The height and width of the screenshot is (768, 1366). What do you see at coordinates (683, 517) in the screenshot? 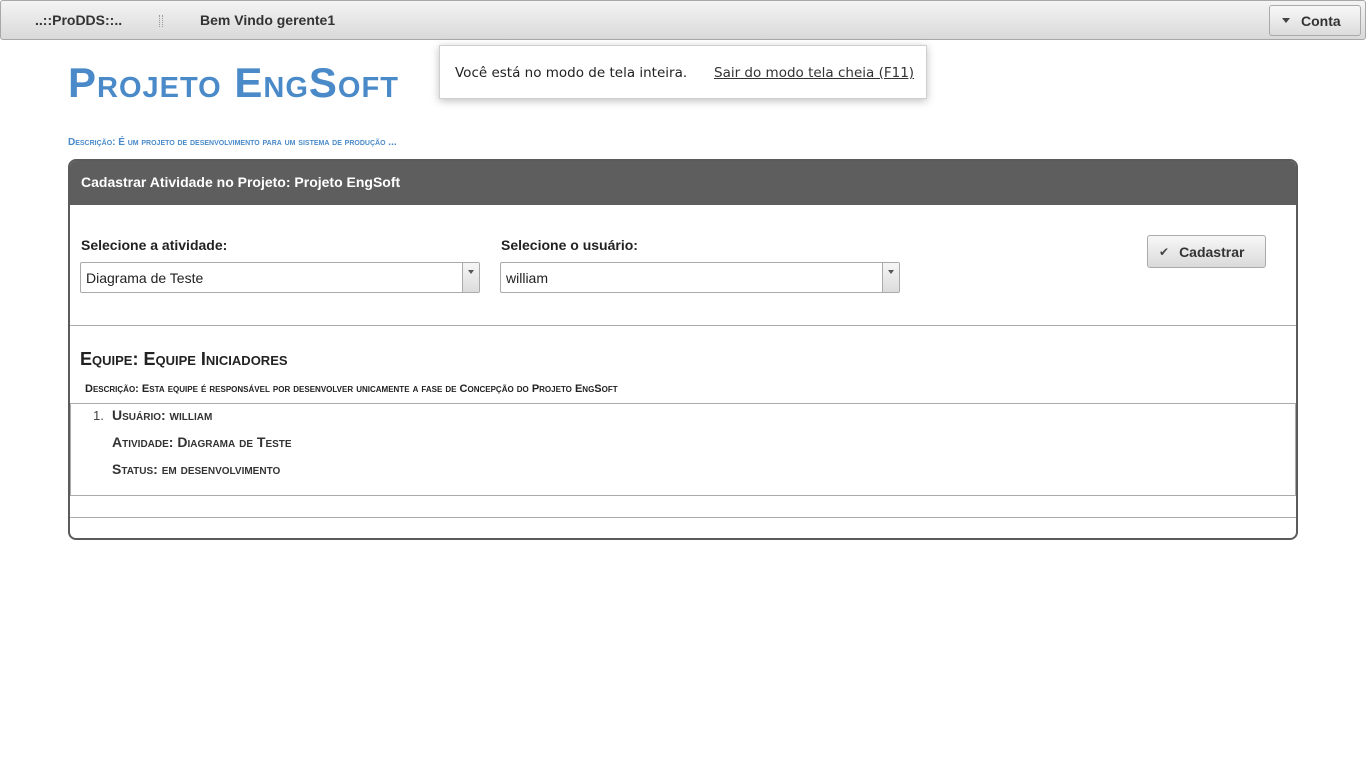
I see `panel-divider` at bounding box center [683, 517].